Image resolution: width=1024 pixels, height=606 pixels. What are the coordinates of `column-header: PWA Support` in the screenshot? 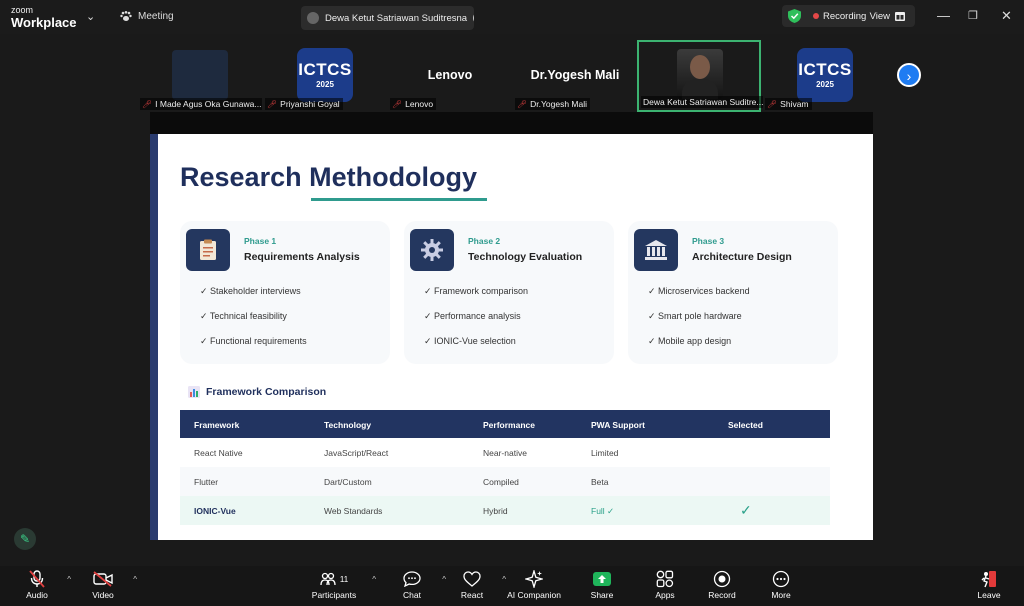 It's located at (618, 425).